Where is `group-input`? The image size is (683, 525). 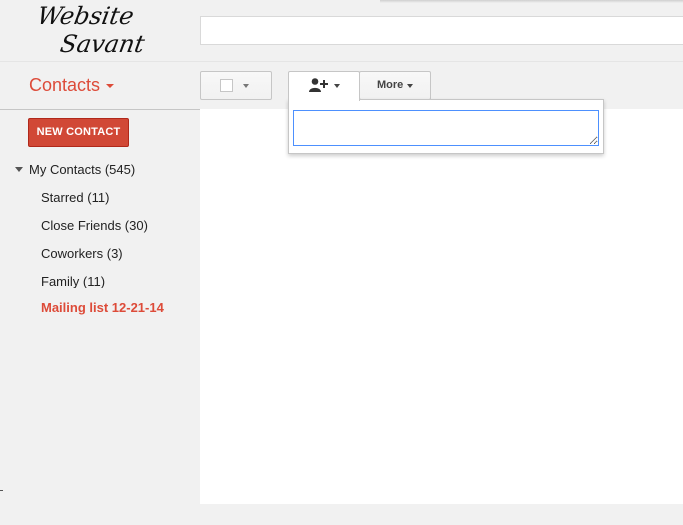
group-input is located at coordinates (446, 128).